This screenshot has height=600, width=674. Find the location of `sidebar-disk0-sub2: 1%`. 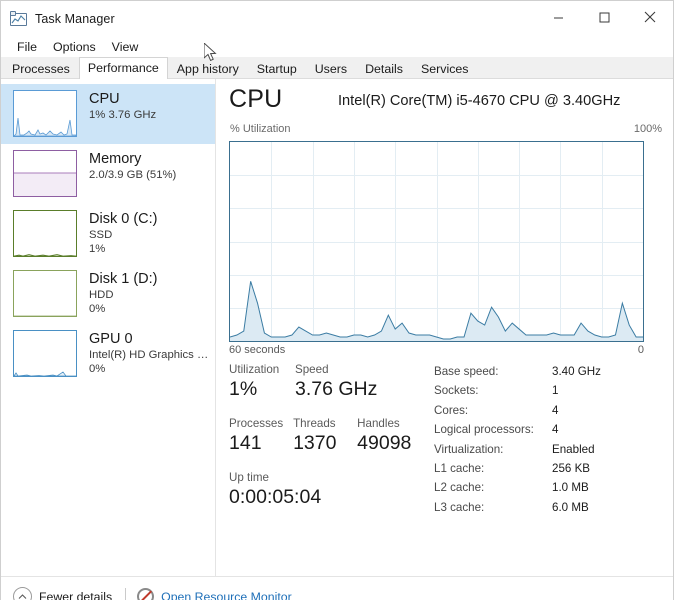

sidebar-disk0-sub2: 1% is located at coordinates (97, 249).